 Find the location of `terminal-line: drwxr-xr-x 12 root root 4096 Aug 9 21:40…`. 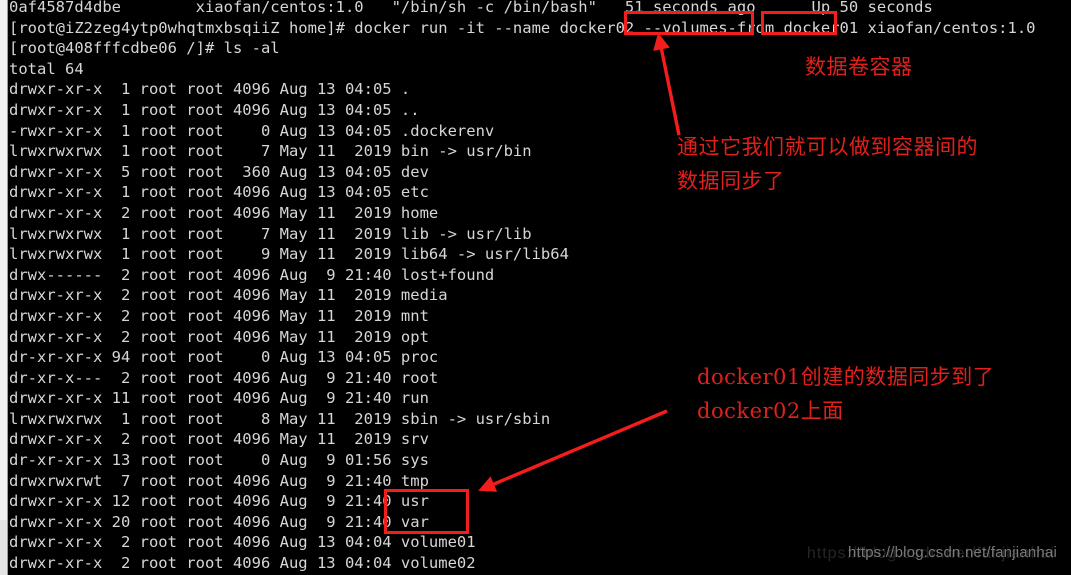

terminal-line: drwxr-xr-x 12 root root 4096 Aug 9 21:40… is located at coordinates (219, 501).